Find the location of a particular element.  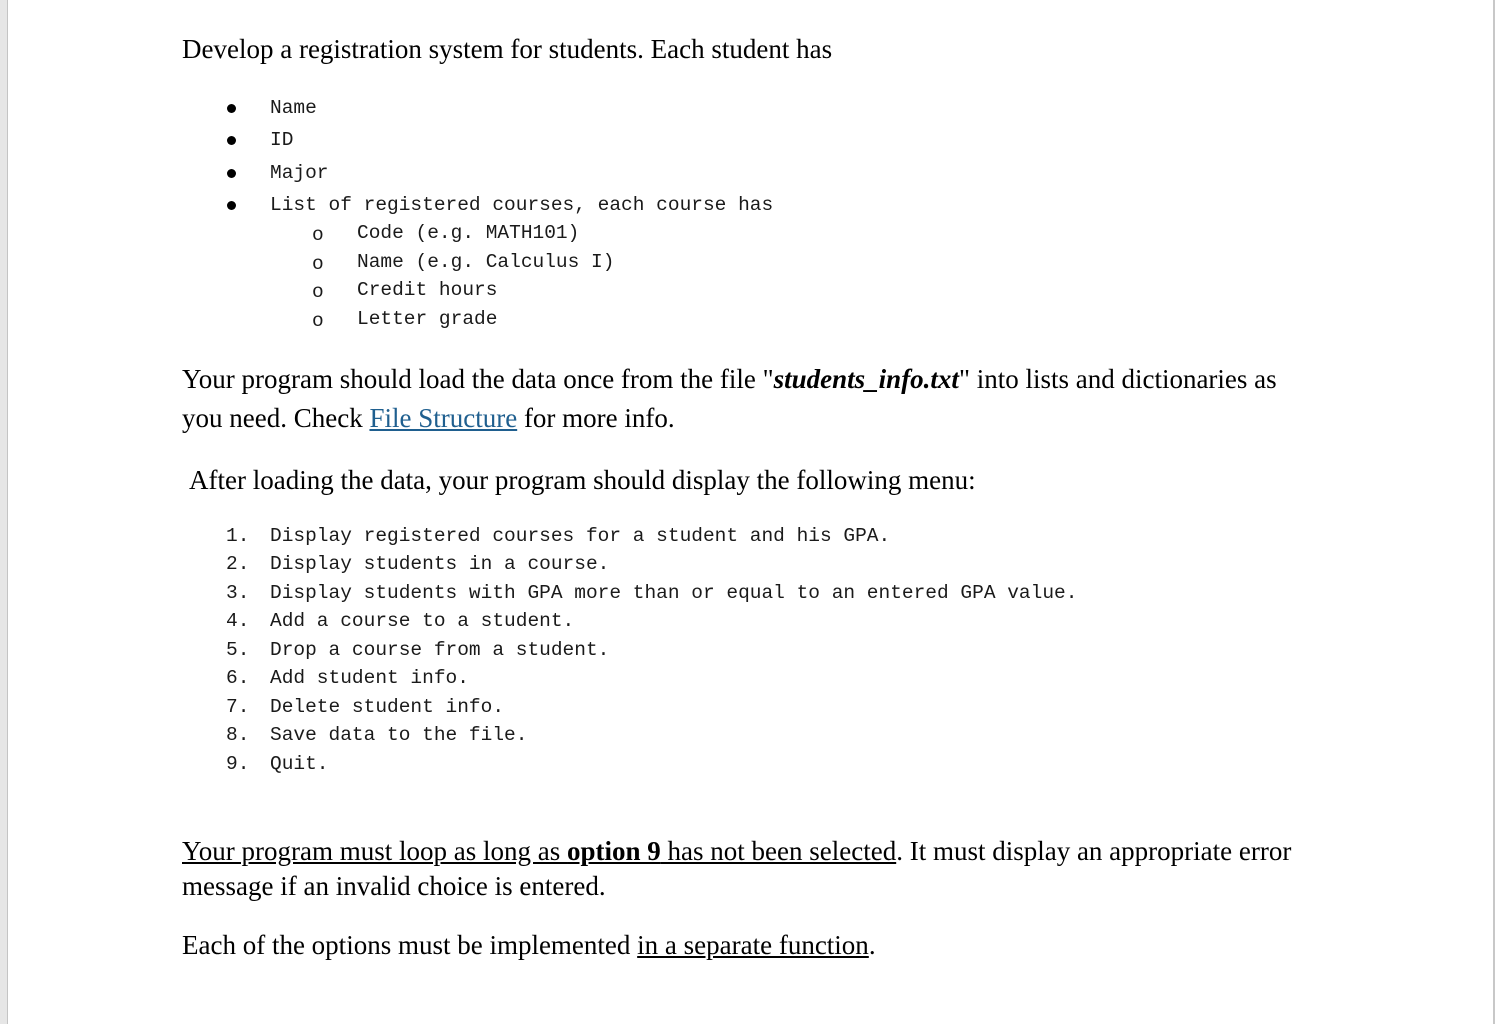

paragraph-text: Each of the options must be implemented is located at coordinates (410, 945).